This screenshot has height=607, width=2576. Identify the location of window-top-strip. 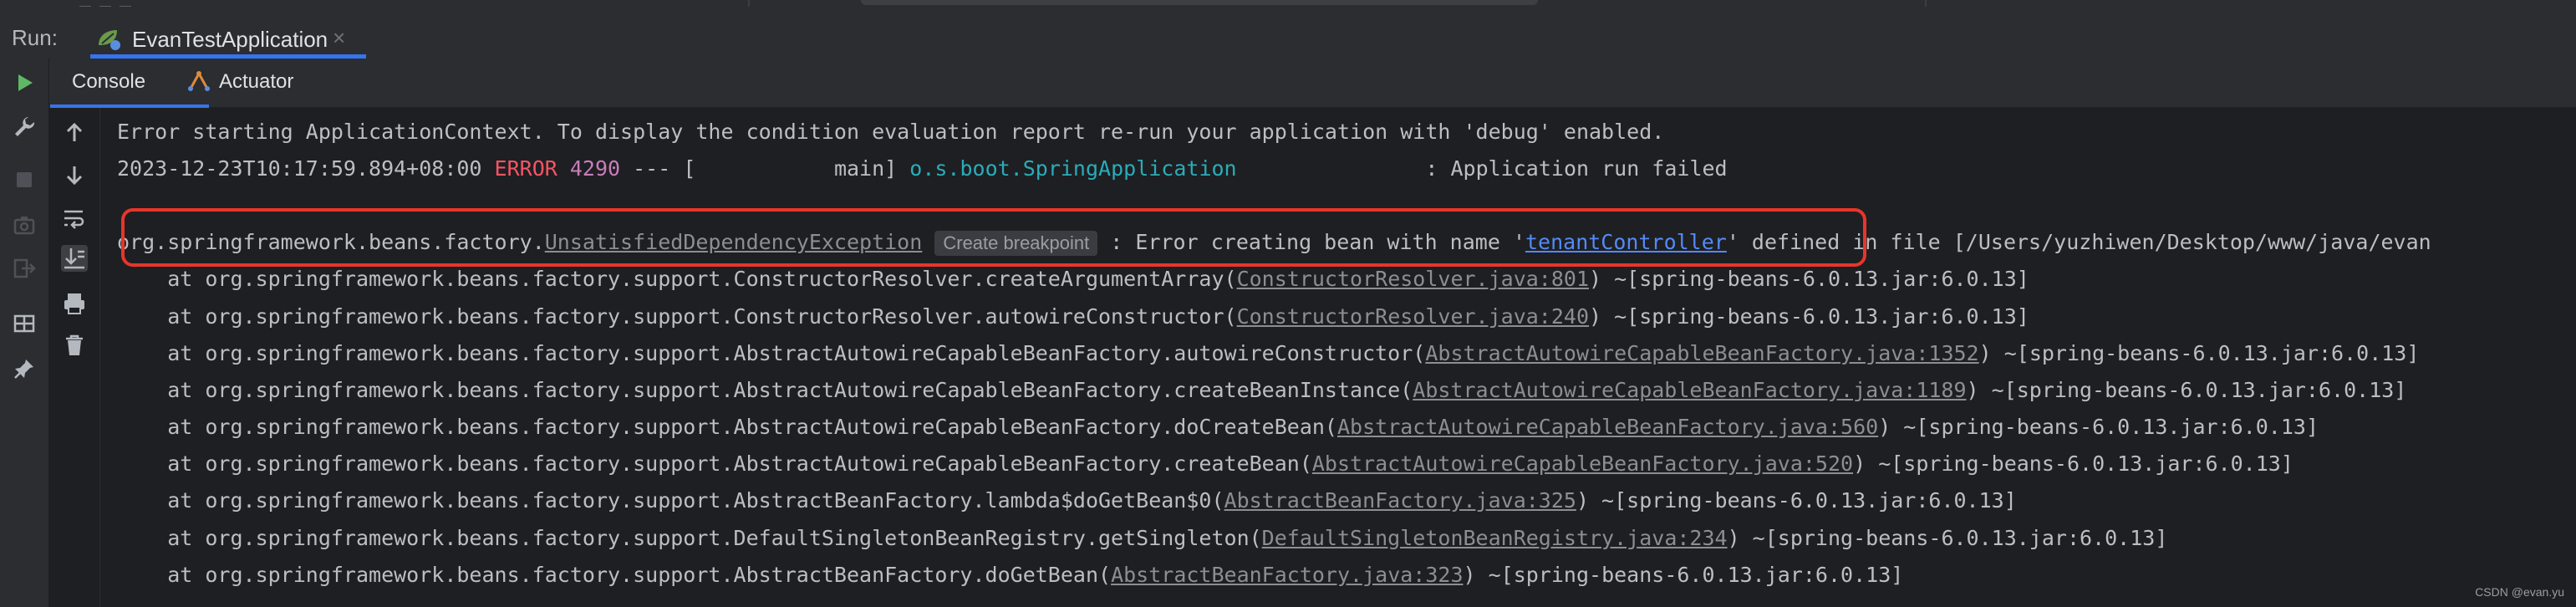
(1288, 5).